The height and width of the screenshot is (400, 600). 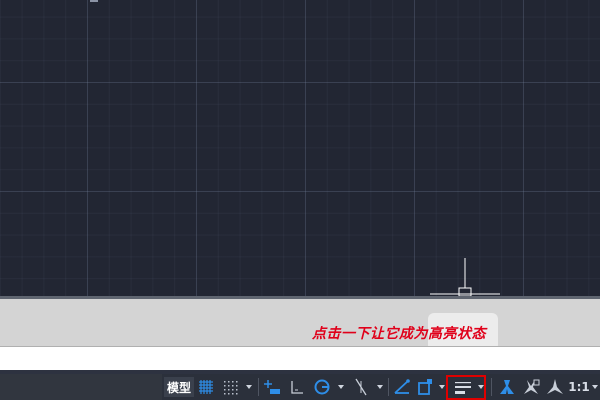 I want to click on layout-tabs-area, so click(x=81, y=387).